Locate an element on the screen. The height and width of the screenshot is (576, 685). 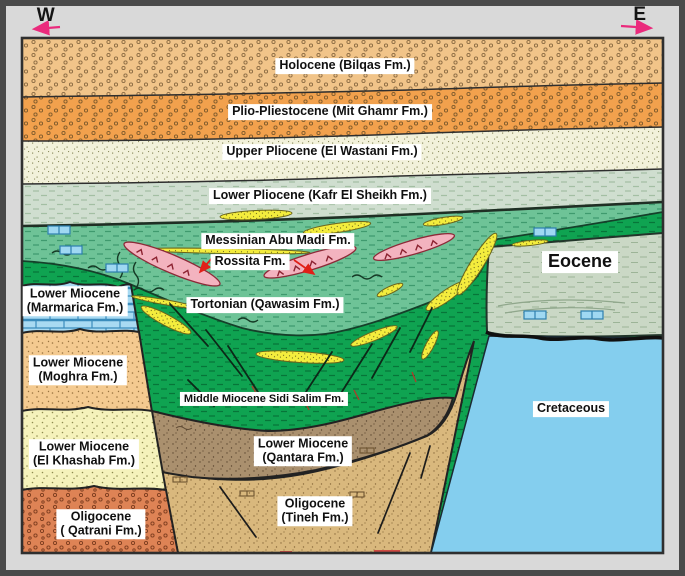
region-eocene is located at coordinates (574, 284).